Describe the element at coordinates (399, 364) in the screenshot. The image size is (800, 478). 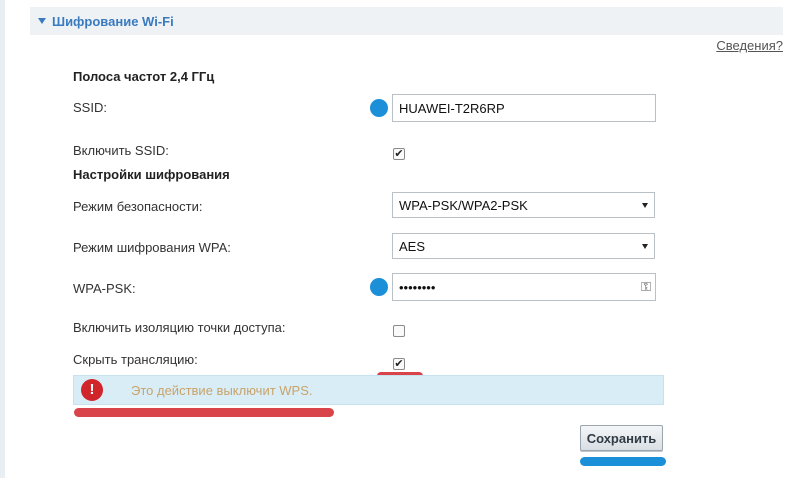
I see `hide-broadcast-checkbox: ✔` at that location.